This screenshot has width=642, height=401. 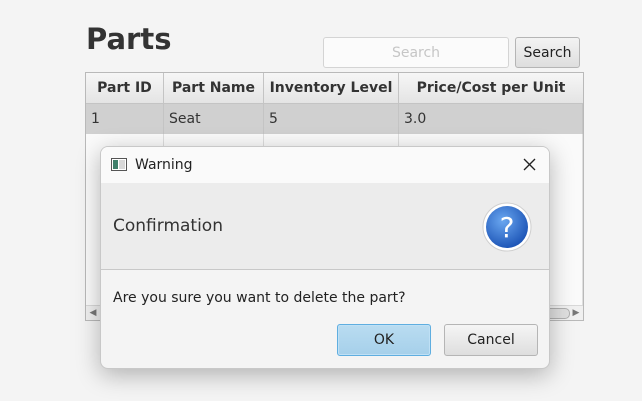 What do you see at coordinates (168, 226) in the screenshot?
I see `dialog-header-text: Confirmation` at bounding box center [168, 226].